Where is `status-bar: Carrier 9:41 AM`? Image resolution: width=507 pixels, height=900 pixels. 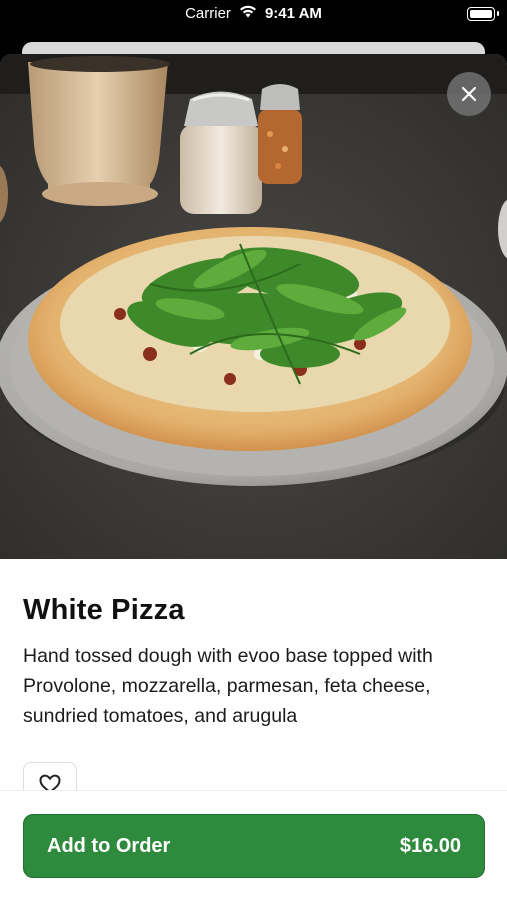
status-bar: Carrier 9:41 AM is located at coordinates (253, 17).